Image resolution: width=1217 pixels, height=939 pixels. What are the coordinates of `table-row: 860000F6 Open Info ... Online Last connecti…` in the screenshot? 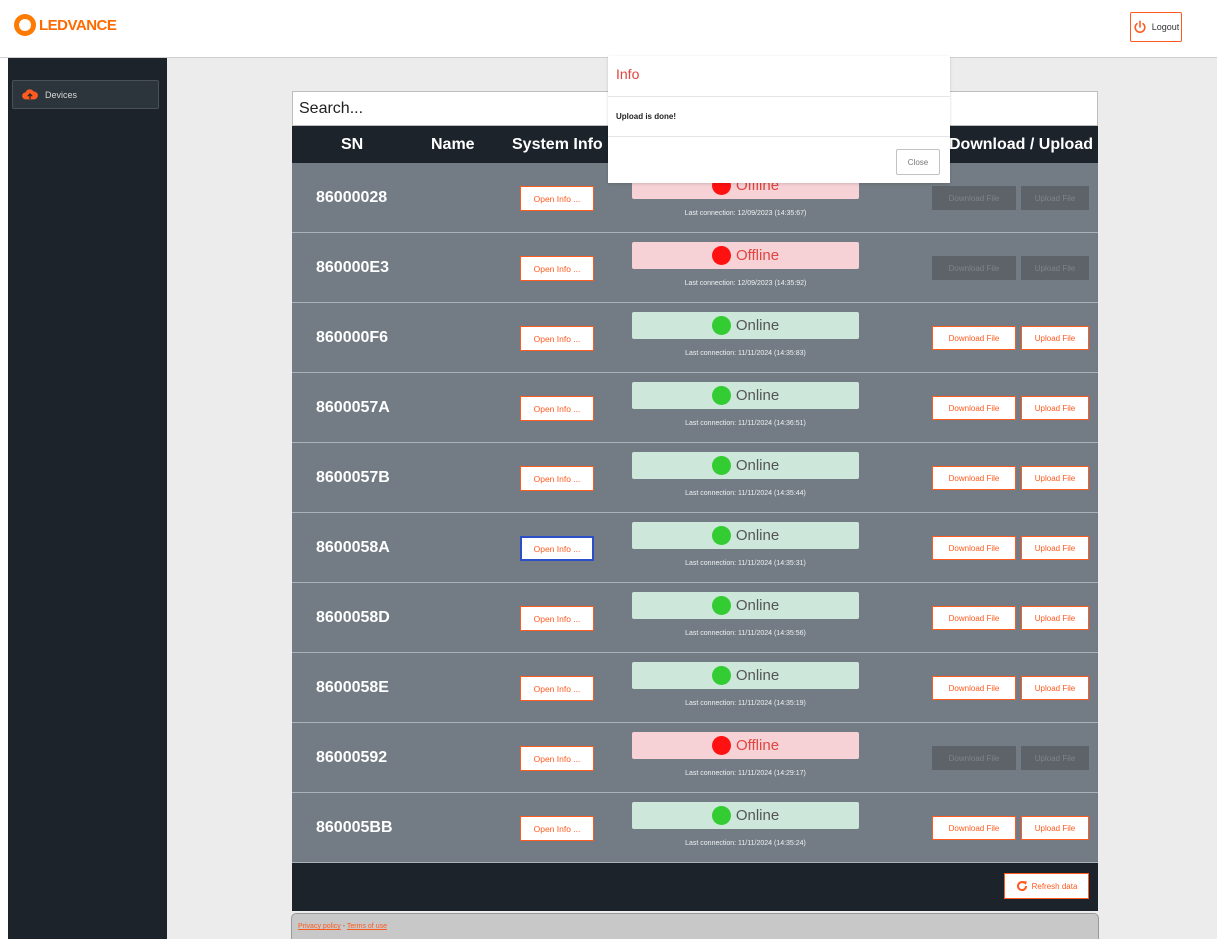 It's located at (695, 338).